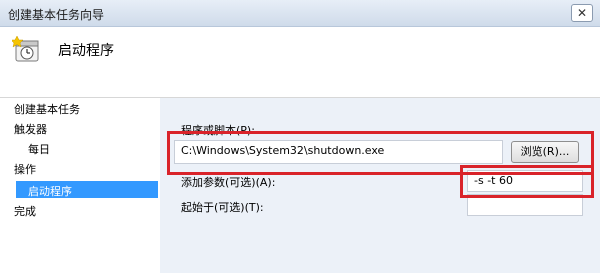  I want to click on arguments-label: 添加参数(可选)(A):, so click(228, 182).